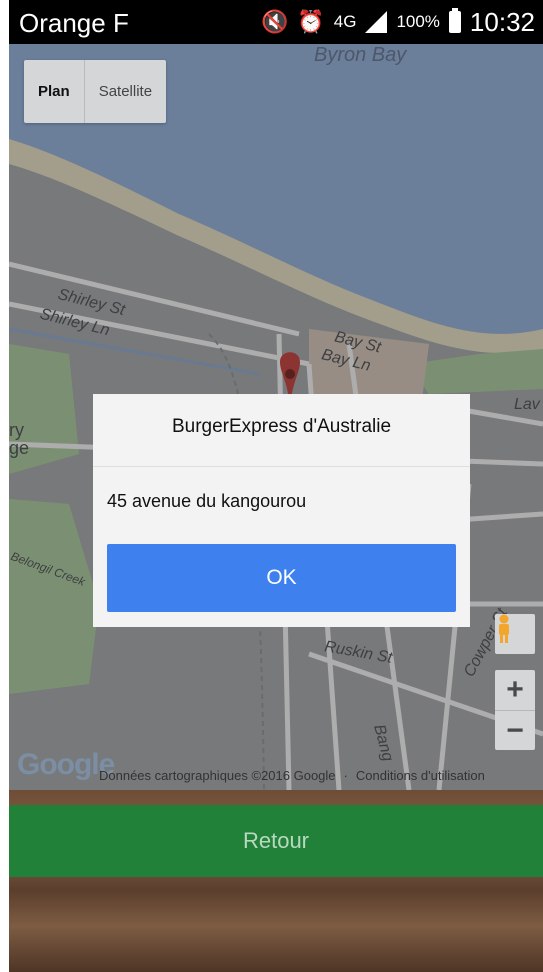 The height and width of the screenshot is (972, 543). What do you see at coordinates (502, 21) in the screenshot?
I see `clock-time: 10:32` at bounding box center [502, 21].